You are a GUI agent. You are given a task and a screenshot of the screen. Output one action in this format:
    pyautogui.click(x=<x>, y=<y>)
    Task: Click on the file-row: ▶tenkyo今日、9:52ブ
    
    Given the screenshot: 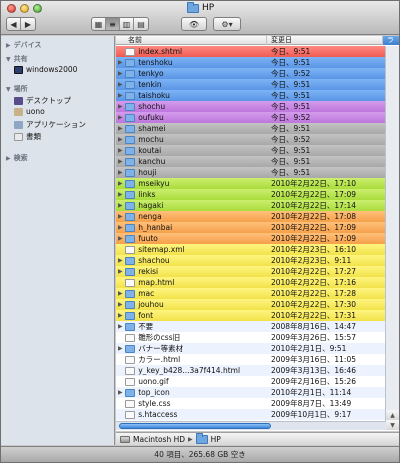 What is the action you would take?
    pyautogui.click(x=257, y=73)
    